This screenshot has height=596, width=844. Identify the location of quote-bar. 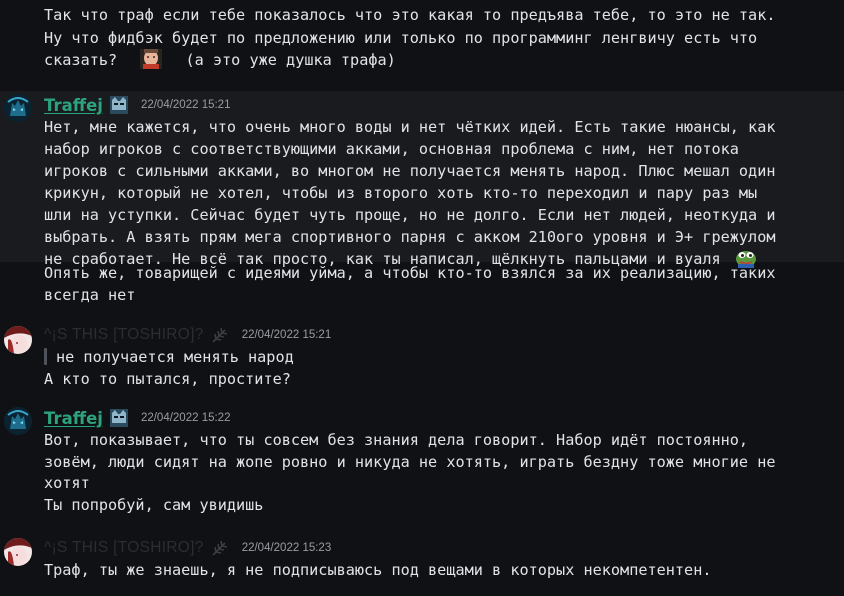
(45, 356).